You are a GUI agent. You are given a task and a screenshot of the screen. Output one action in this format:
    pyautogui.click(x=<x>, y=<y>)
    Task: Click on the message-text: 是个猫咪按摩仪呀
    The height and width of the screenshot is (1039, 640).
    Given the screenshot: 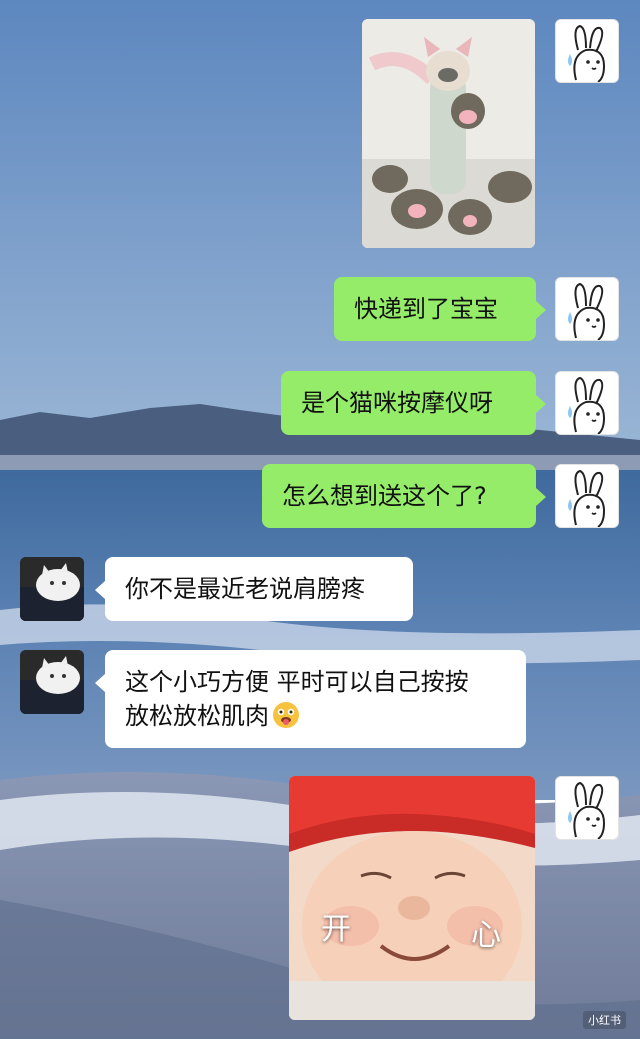 What is the action you would take?
    pyautogui.click(x=397, y=403)
    